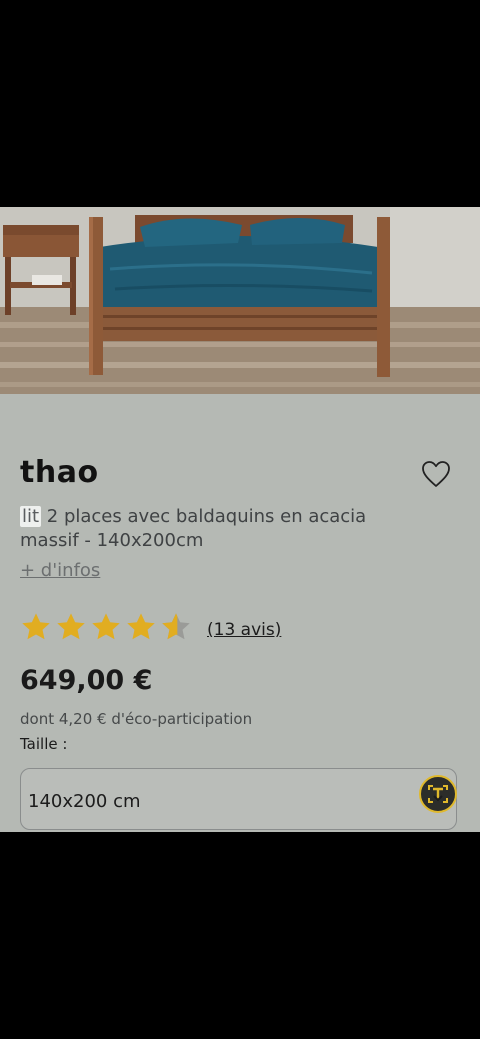  What do you see at coordinates (60, 570) in the screenshot?
I see `more-info-link: + d'infos` at bounding box center [60, 570].